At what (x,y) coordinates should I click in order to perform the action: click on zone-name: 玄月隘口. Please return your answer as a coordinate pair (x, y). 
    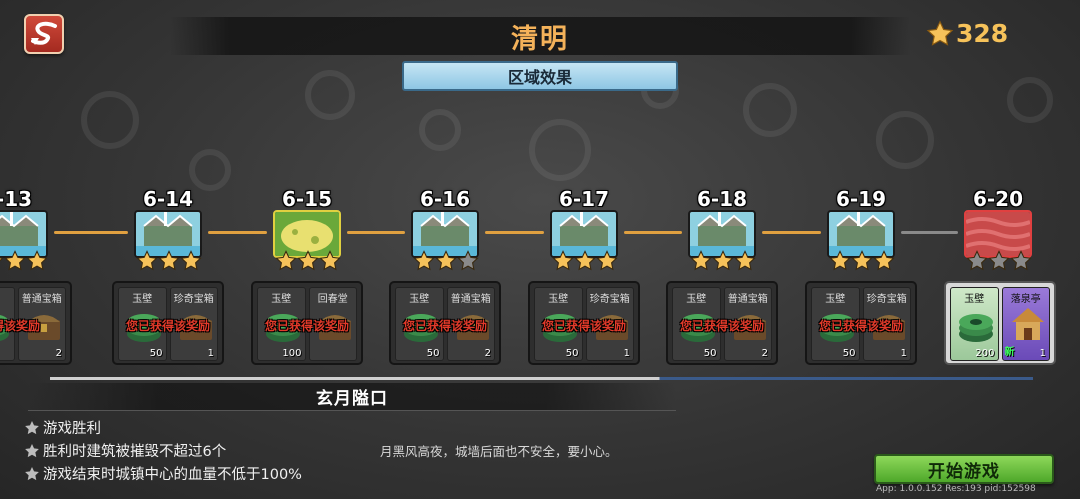
    Looking at the image, I should click on (352, 399).